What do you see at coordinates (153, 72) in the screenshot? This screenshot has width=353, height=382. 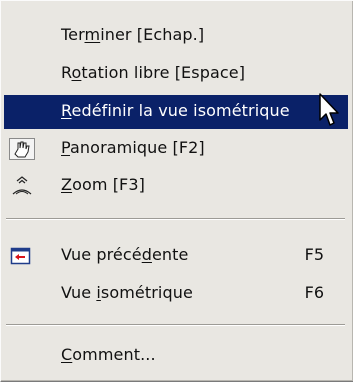 I see `menu-item-label: Rotation libre [Espace]` at bounding box center [153, 72].